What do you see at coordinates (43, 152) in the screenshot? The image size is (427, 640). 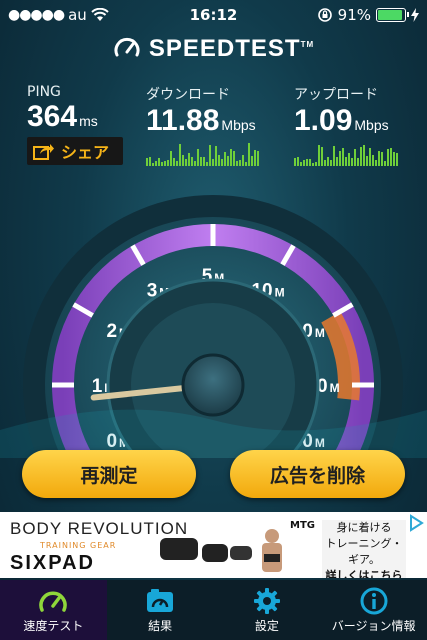 I see `share-icon` at bounding box center [43, 152].